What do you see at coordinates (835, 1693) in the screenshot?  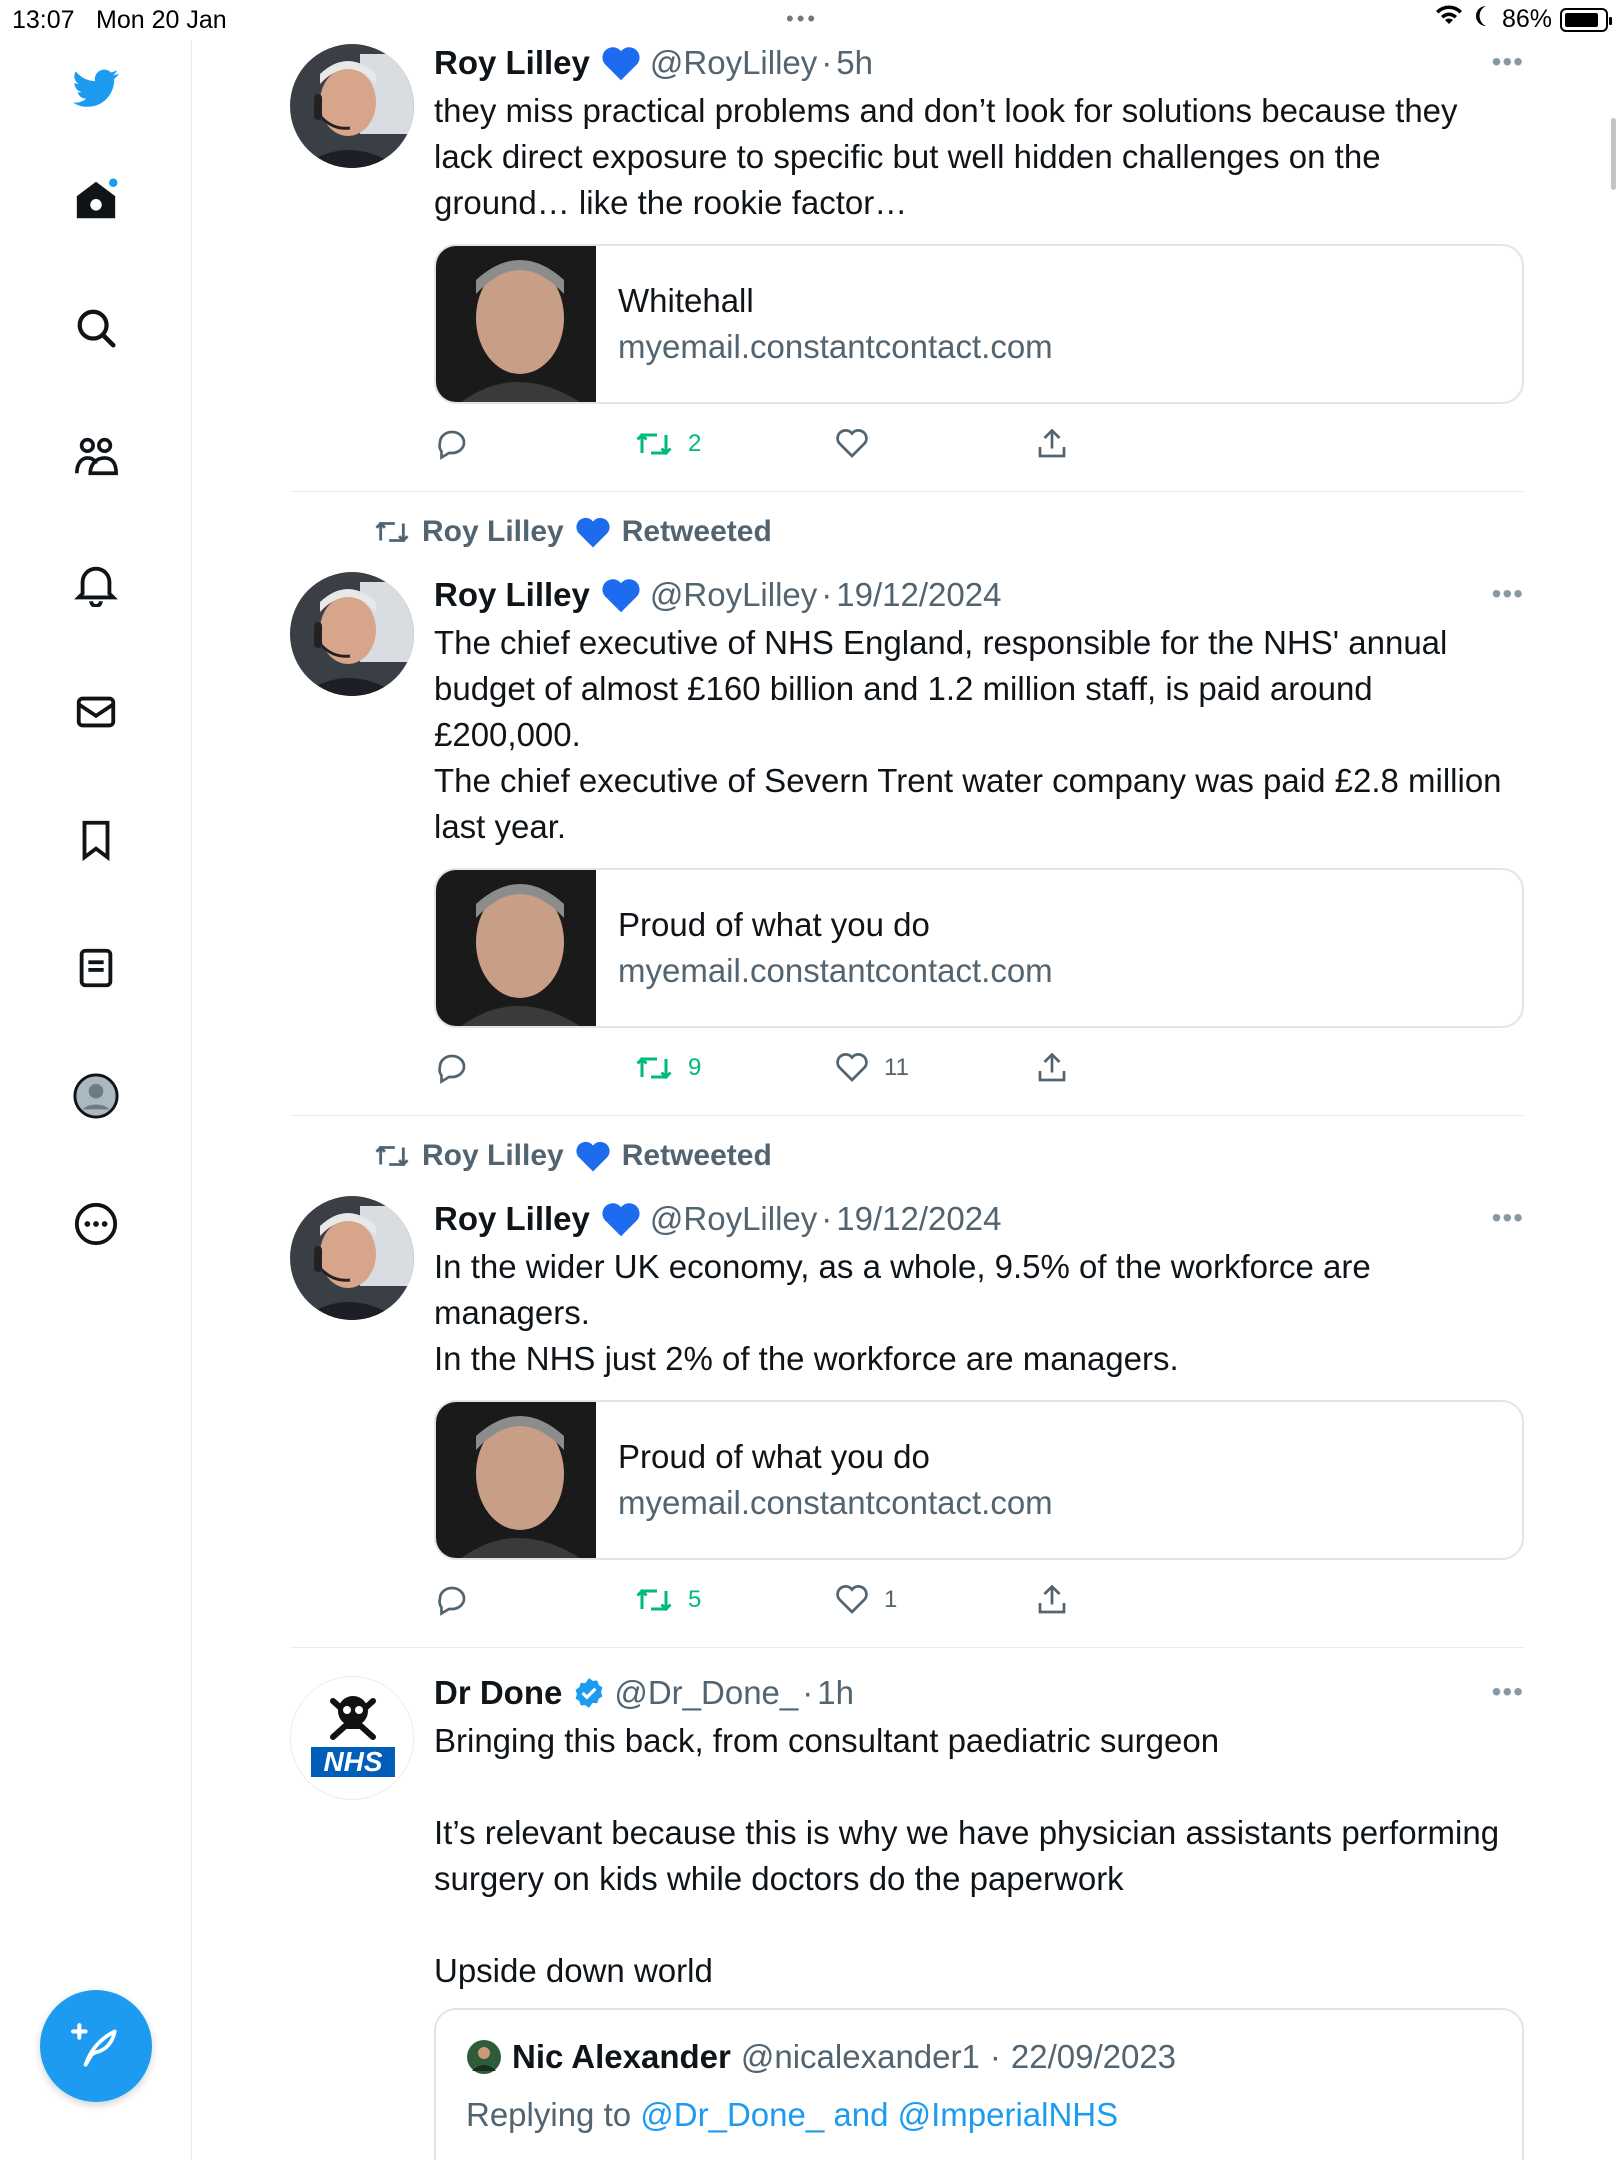 I see `tweet-time: 1h` at bounding box center [835, 1693].